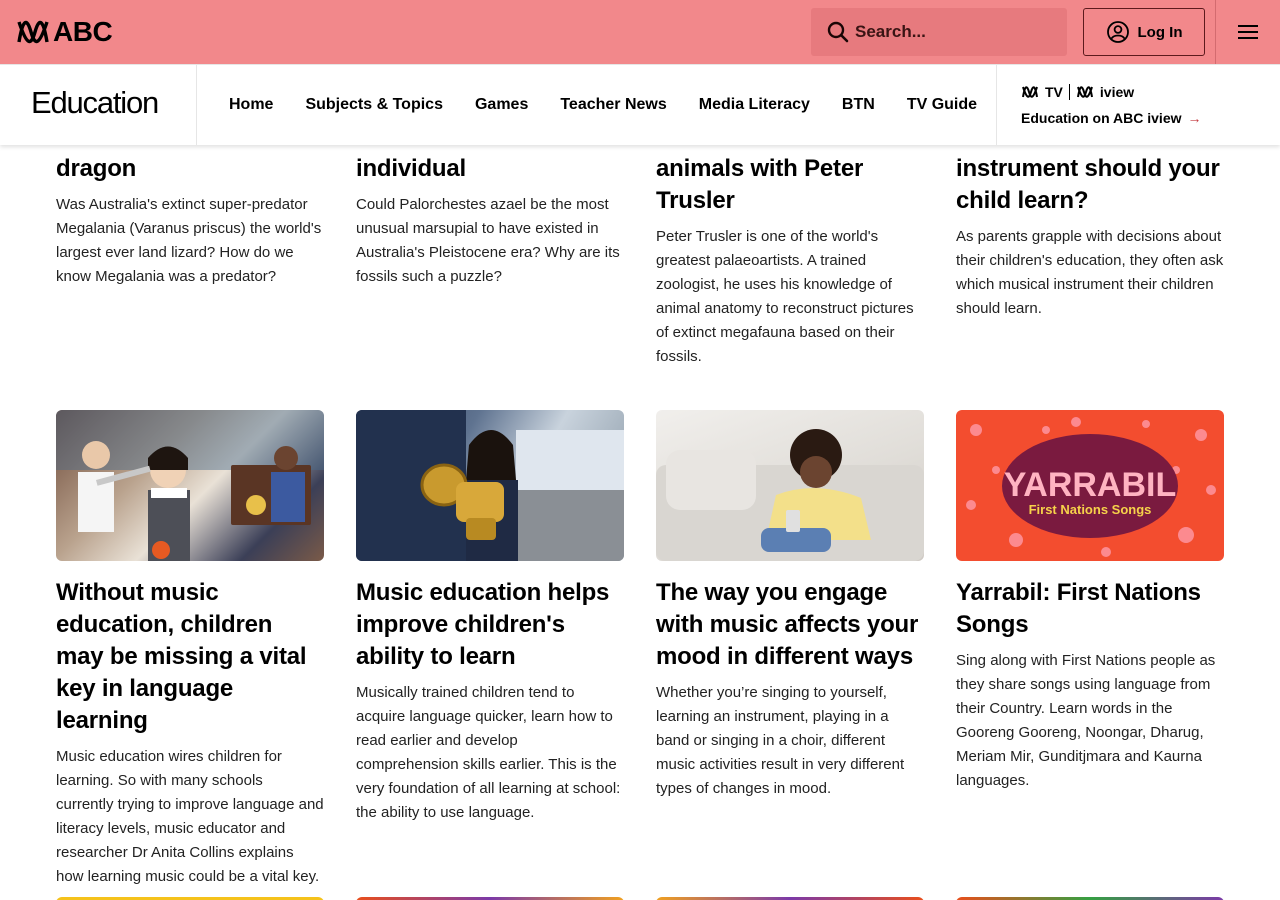 The width and height of the screenshot is (1280, 900). I want to click on login-label: Log In, so click(1160, 32).